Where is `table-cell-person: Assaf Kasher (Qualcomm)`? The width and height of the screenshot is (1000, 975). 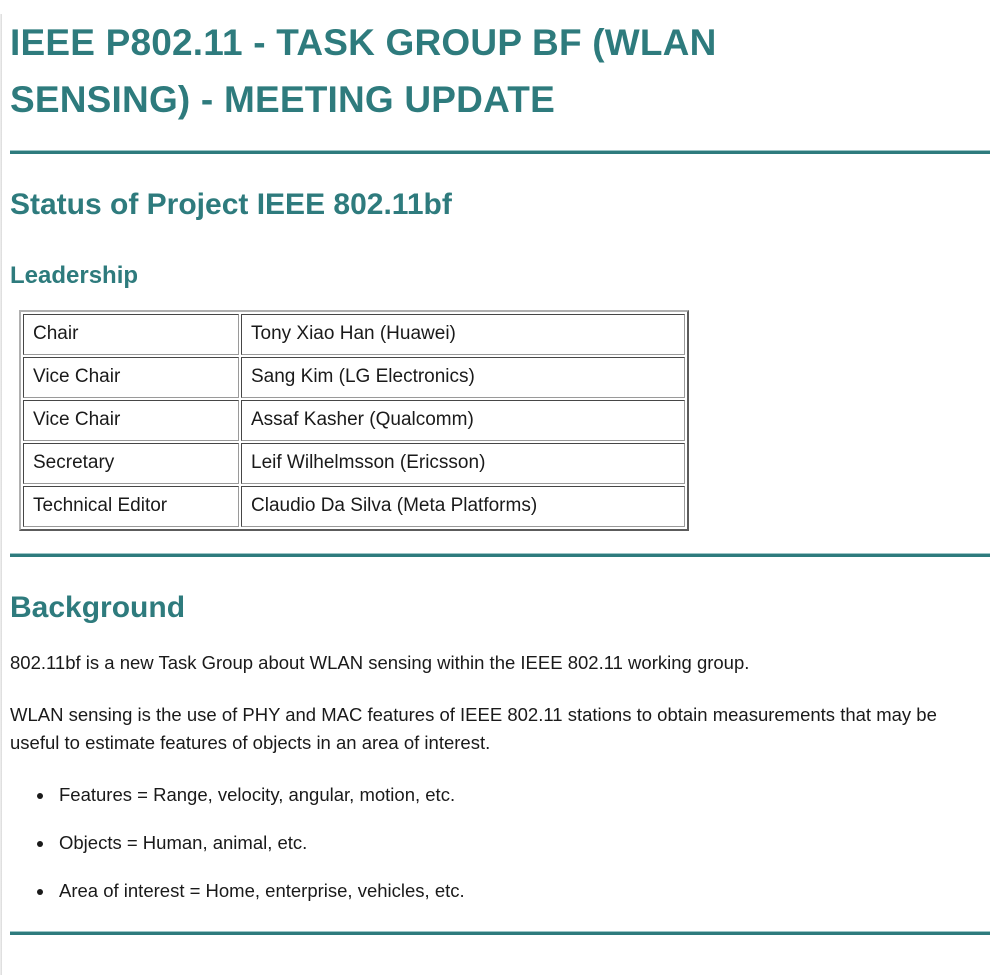 table-cell-person: Assaf Kasher (Qualcomm) is located at coordinates (463, 420).